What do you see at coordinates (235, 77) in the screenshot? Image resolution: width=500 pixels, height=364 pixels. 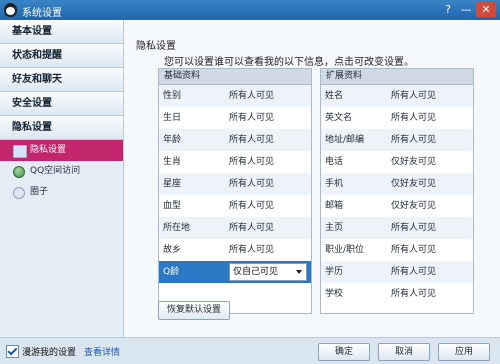 I see `table-header: 基础资料` at bounding box center [235, 77].